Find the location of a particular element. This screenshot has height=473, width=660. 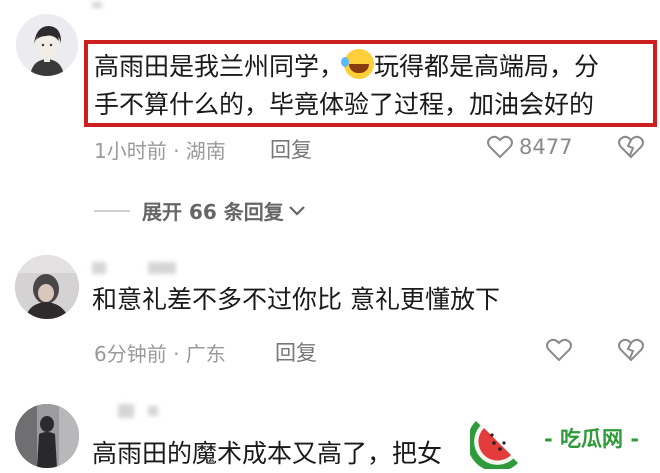

watermelon-logo-icon is located at coordinates (494, 444).